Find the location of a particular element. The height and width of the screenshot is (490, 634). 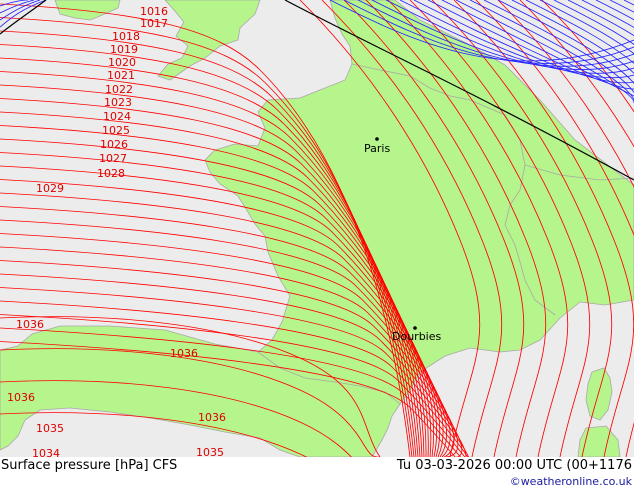

isobar-label: 1022 is located at coordinates (119, 89).